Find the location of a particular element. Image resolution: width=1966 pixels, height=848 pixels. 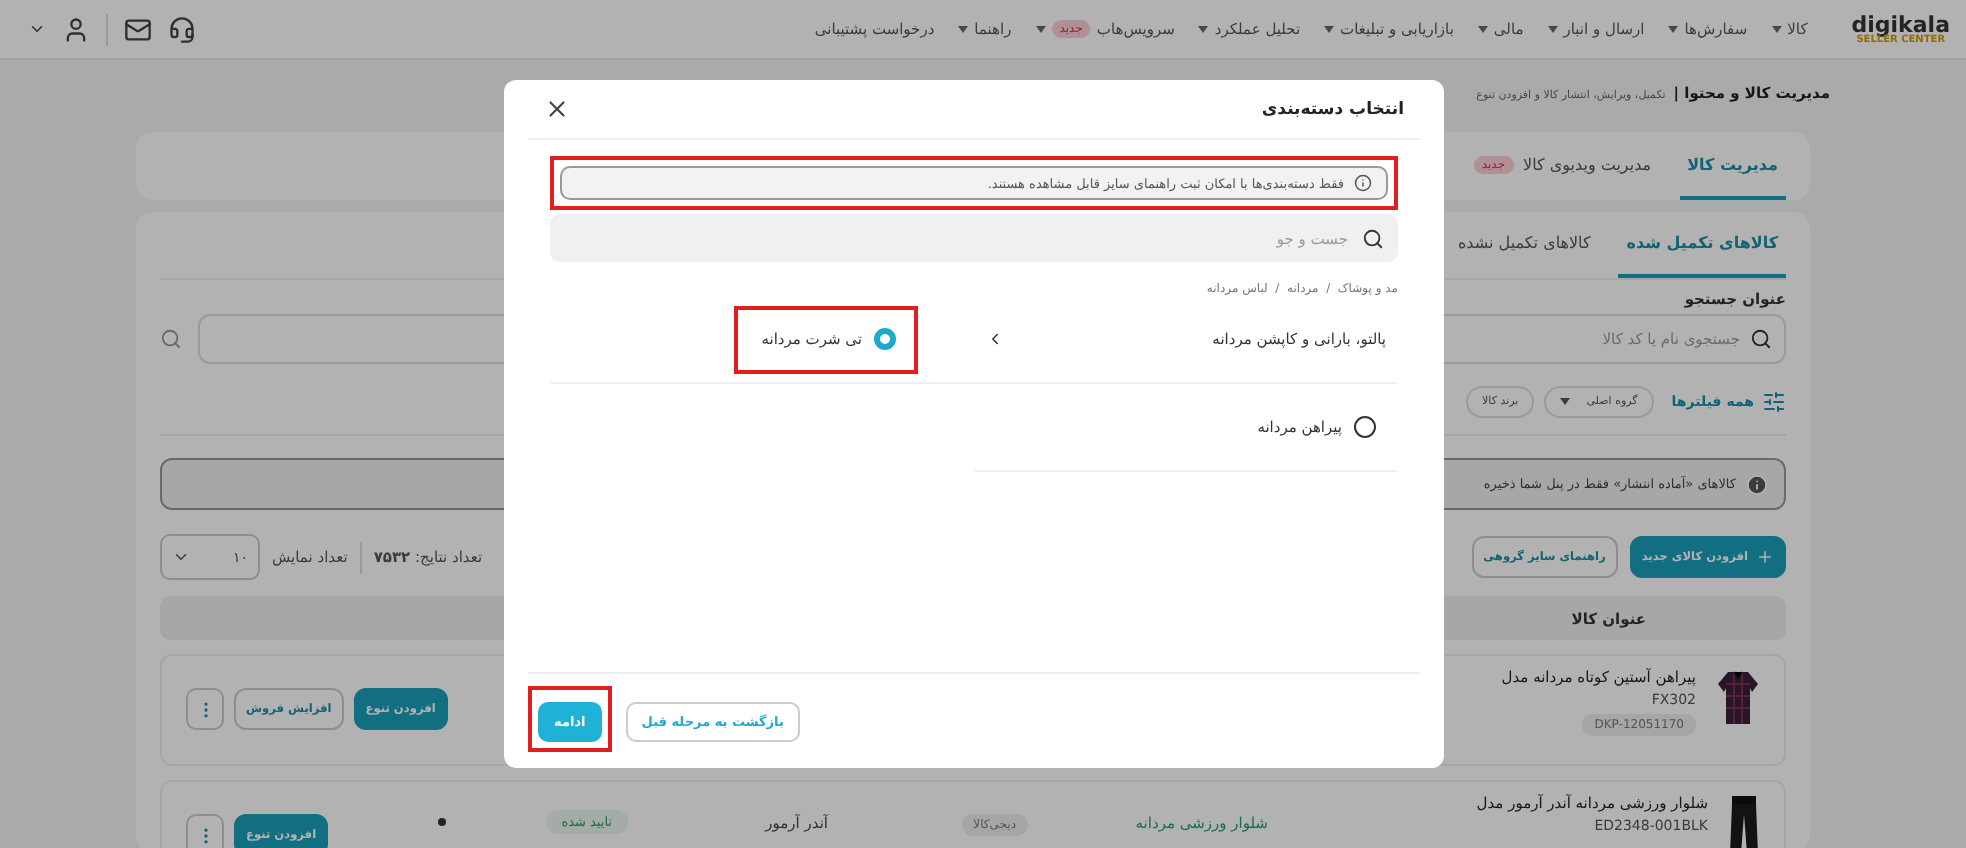

close-icon is located at coordinates (557, 109).